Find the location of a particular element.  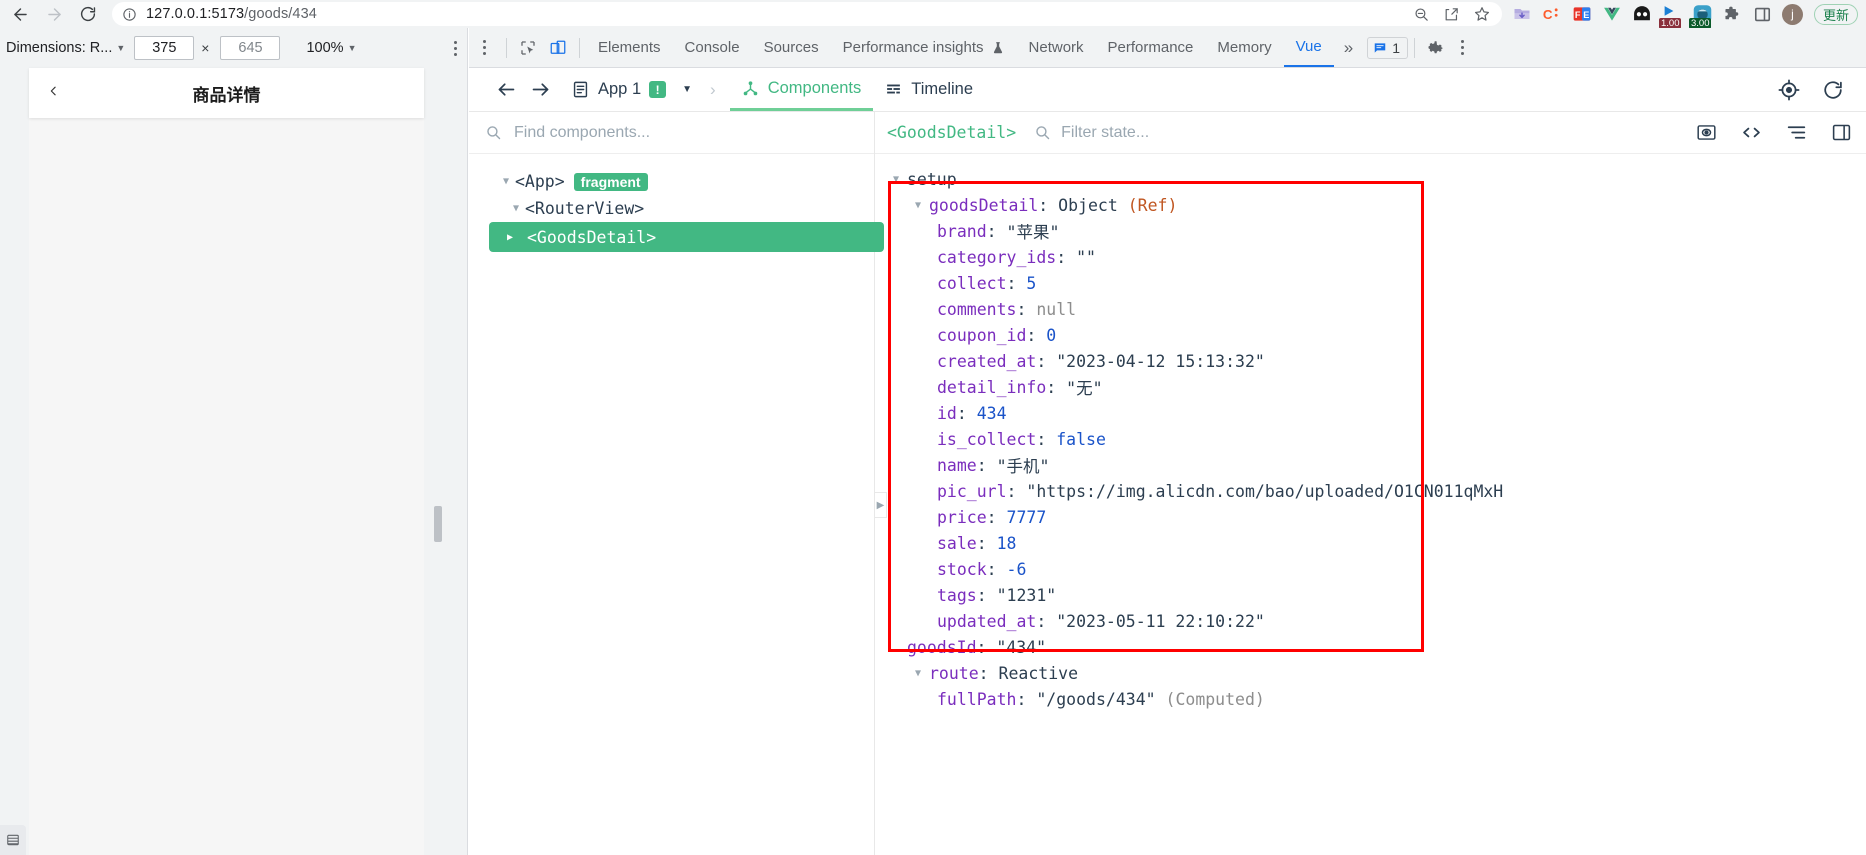

collapse-all-icon is located at coordinates (1796, 132).